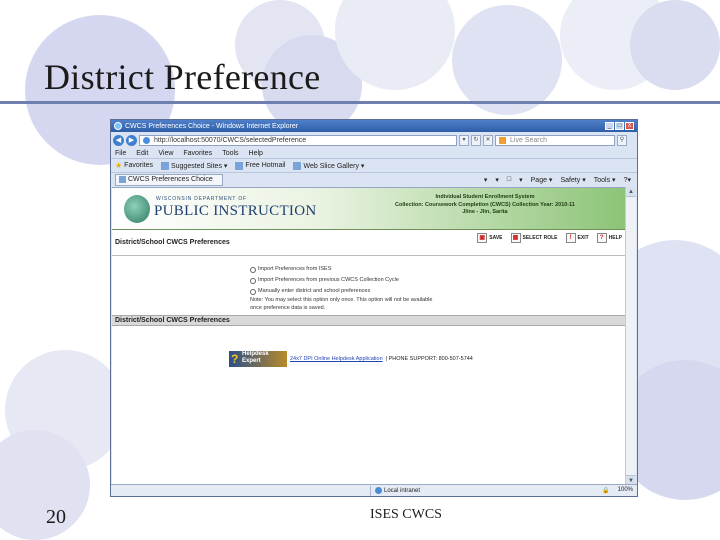 Image resolution: width=720 pixels, height=540 pixels. What do you see at coordinates (256, 153) in the screenshot?
I see `menu-help: Help` at bounding box center [256, 153].